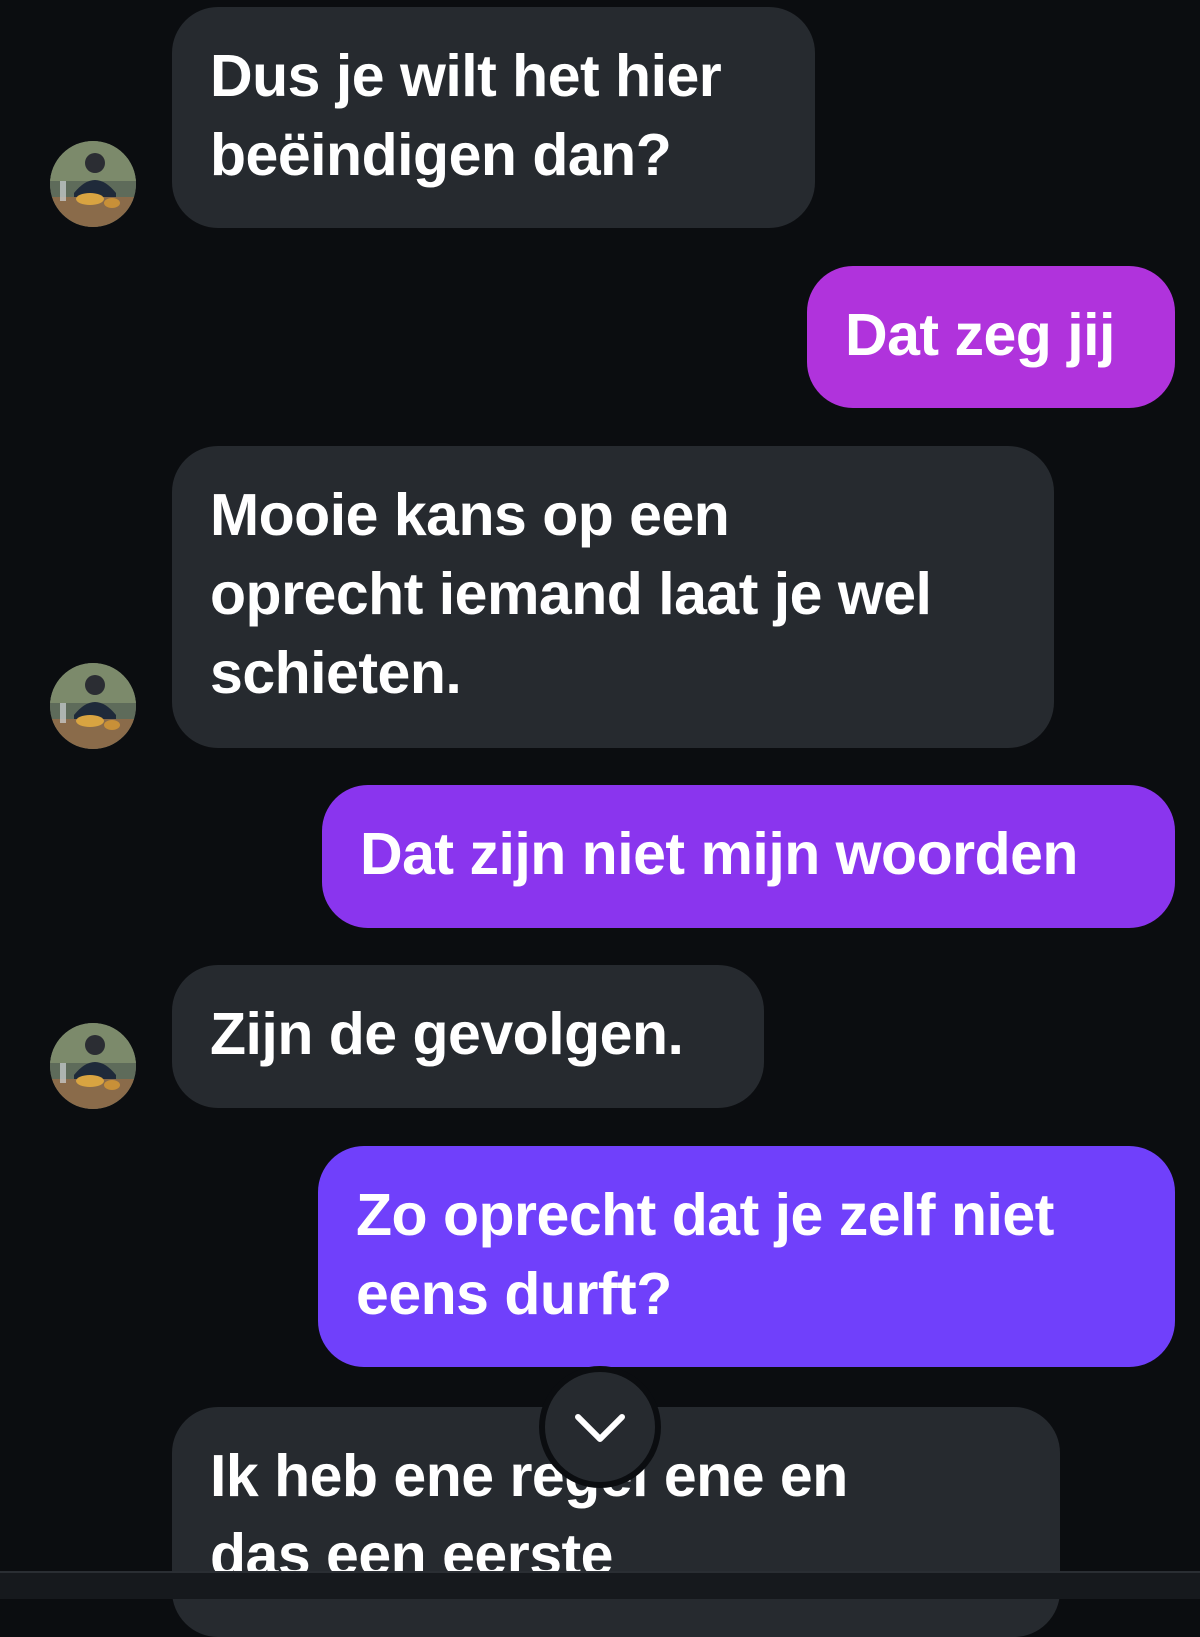 This screenshot has width=1200, height=1637. I want to click on incoming-message-bubble: Zijn de gevolgen., so click(468, 1036).